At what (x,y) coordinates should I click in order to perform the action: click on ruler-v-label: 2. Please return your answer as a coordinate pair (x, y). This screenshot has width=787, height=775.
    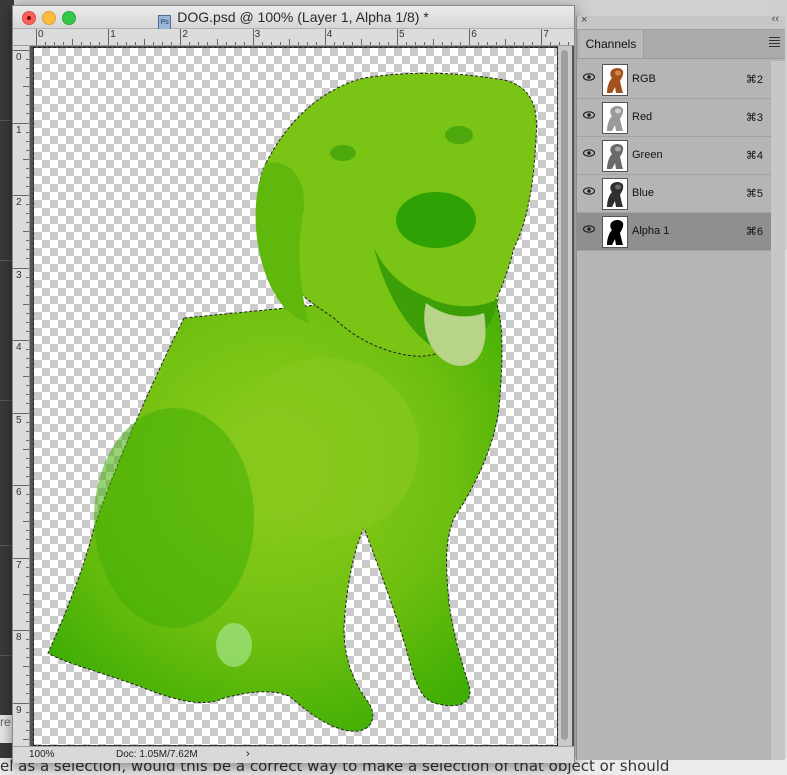
    Looking at the image, I should click on (19, 202).